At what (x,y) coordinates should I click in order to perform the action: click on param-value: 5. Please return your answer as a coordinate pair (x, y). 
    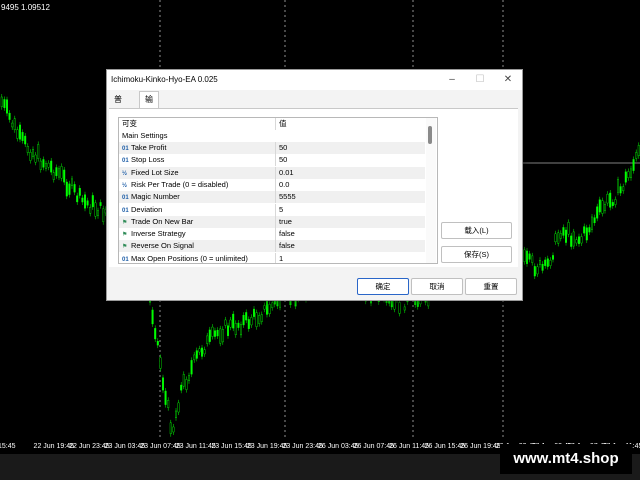
    Looking at the image, I should click on (351, 209).